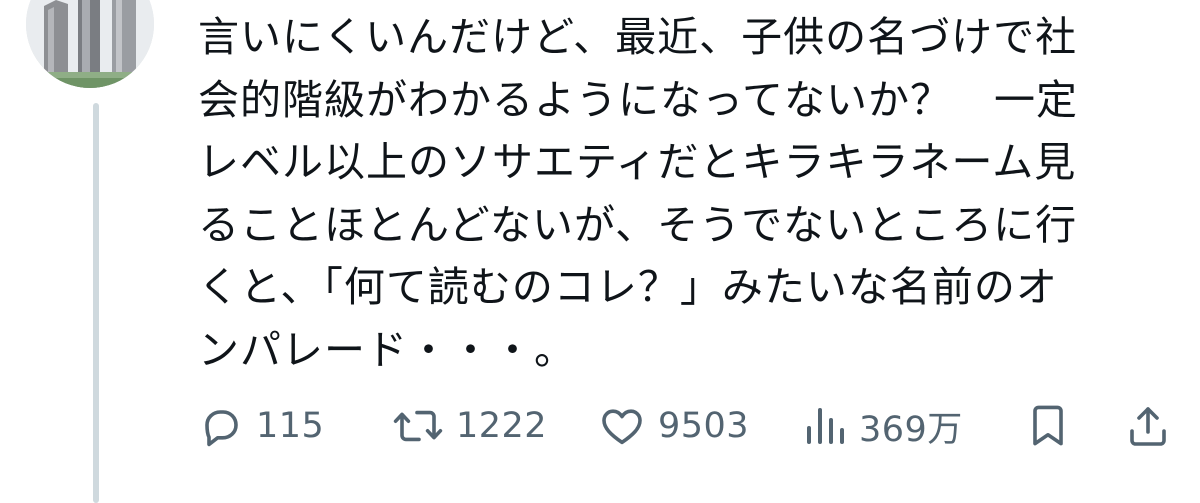  Describe the element at coordinates (628, 287) in the screenshot. I see `tweet-line: くと、「何て読むのコレ？」みたいな名前のオ` at that location.